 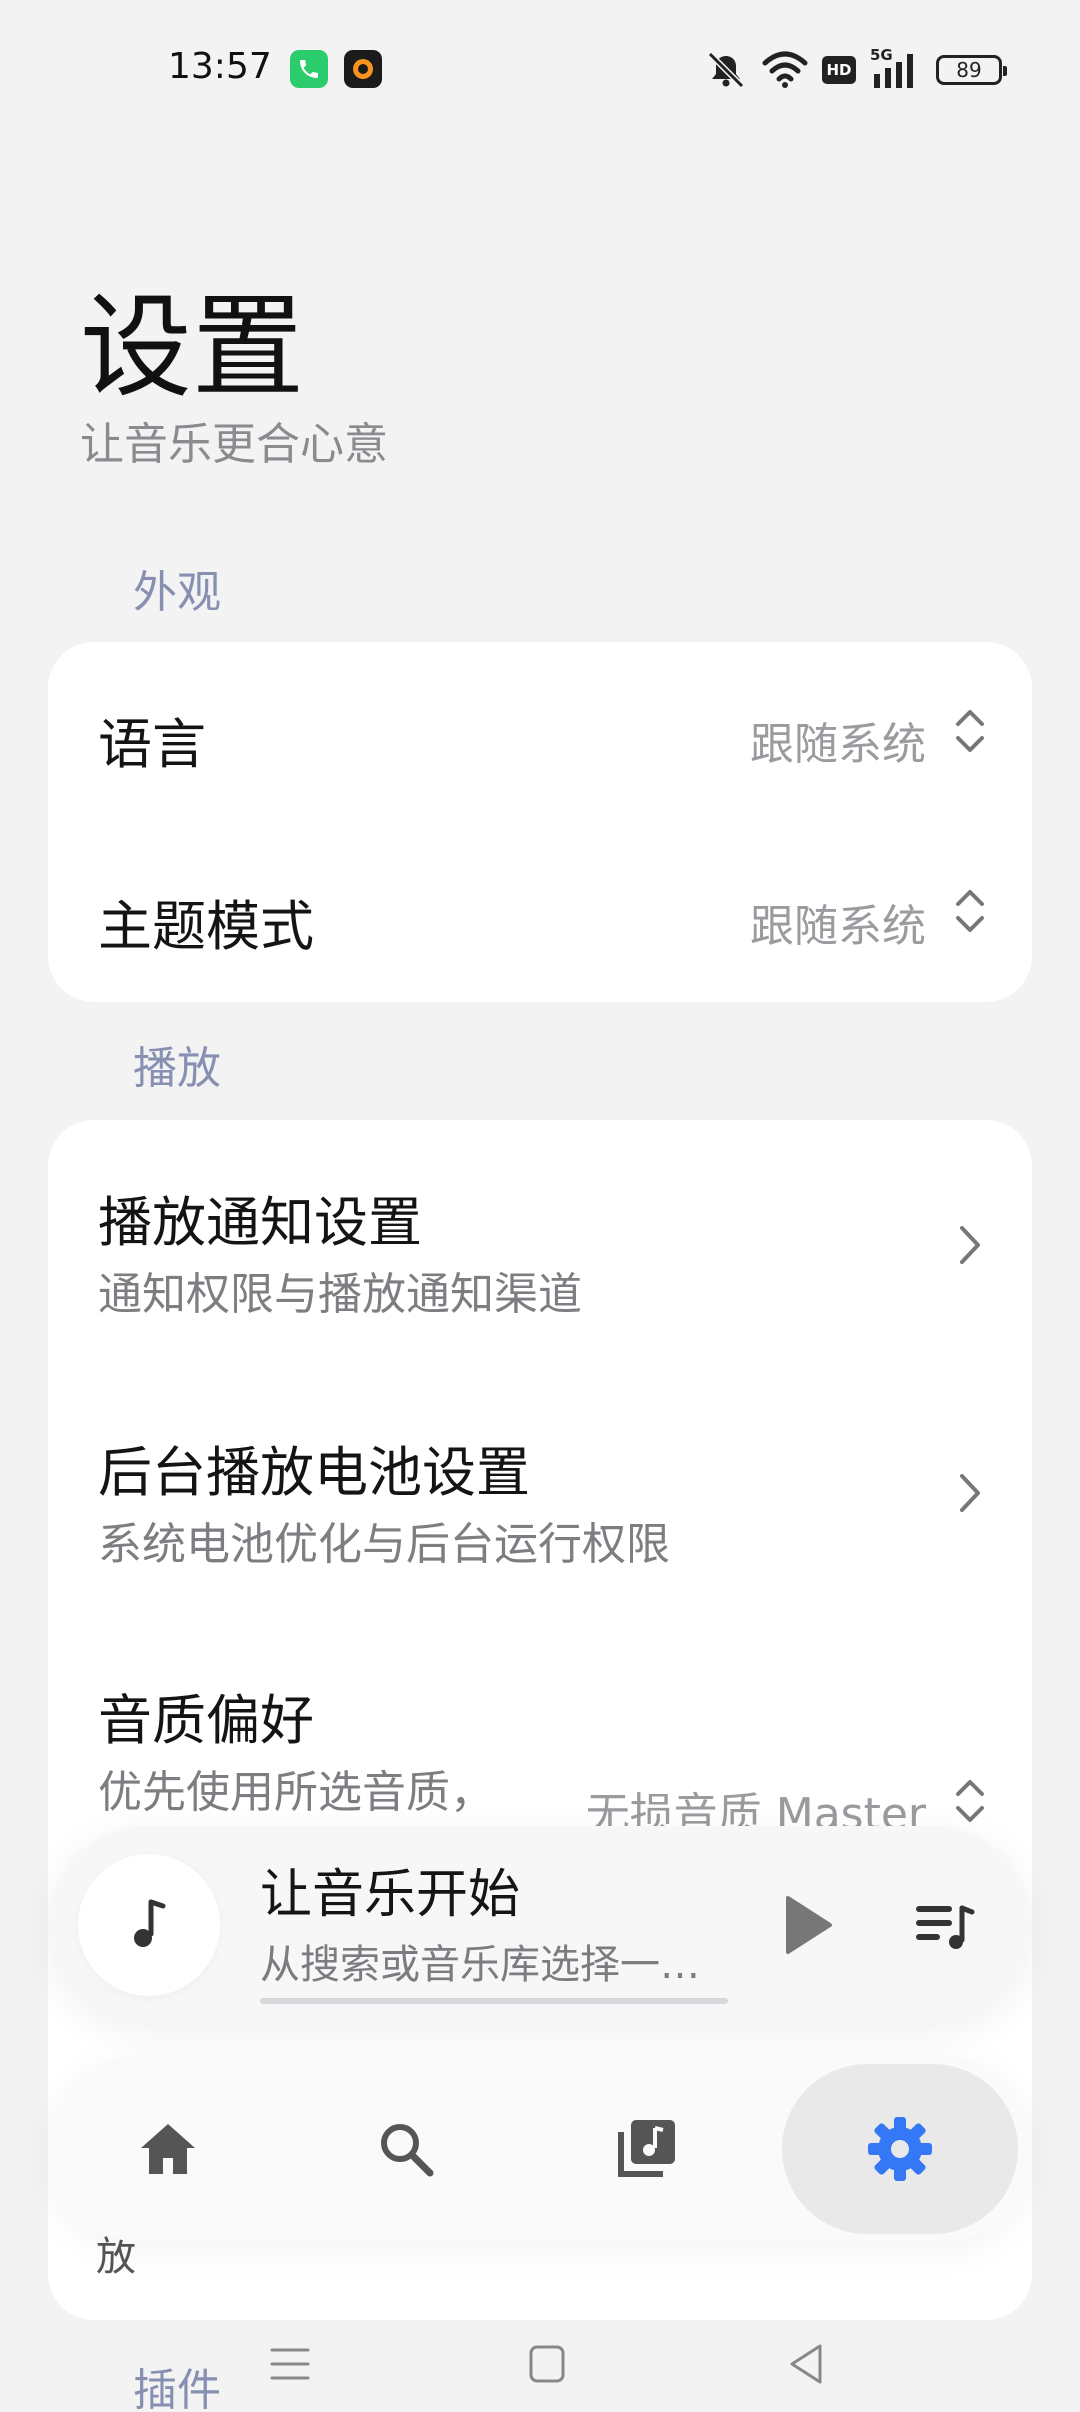 I want to click on nav-library, so click(x=646, y=2149).